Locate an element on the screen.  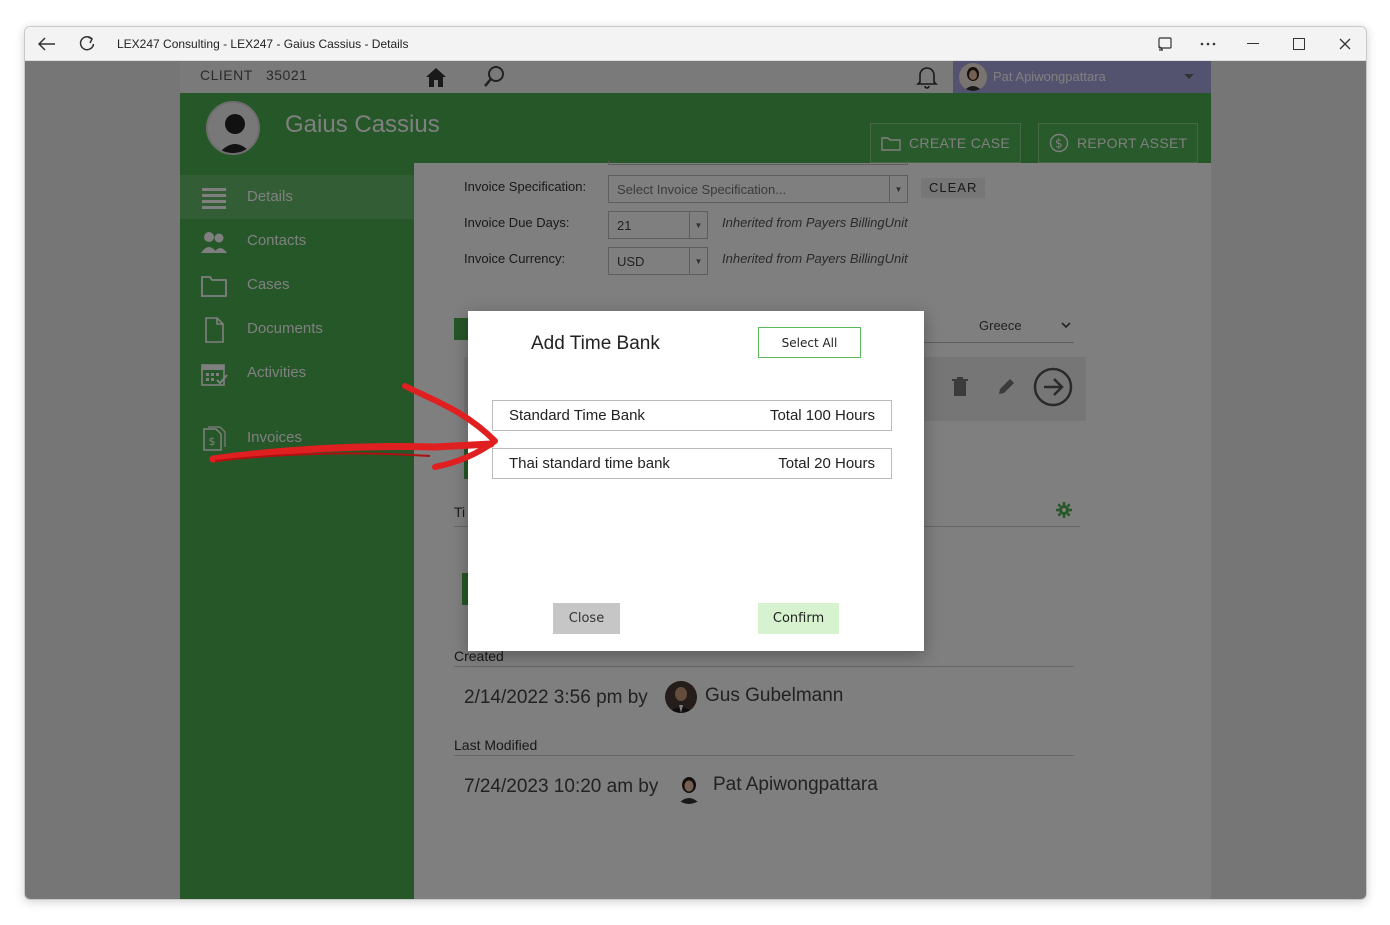
more-icon is located at coordinates (1208, 44).